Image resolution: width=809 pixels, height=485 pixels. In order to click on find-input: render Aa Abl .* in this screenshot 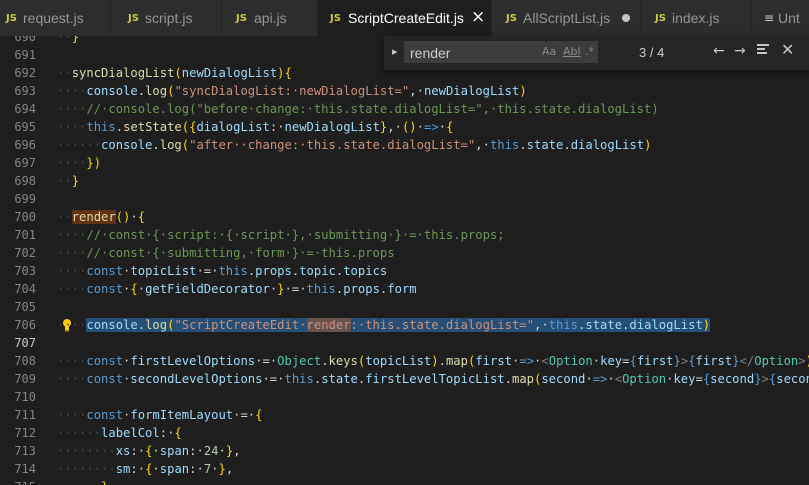, I will do `click(501, 52)`.